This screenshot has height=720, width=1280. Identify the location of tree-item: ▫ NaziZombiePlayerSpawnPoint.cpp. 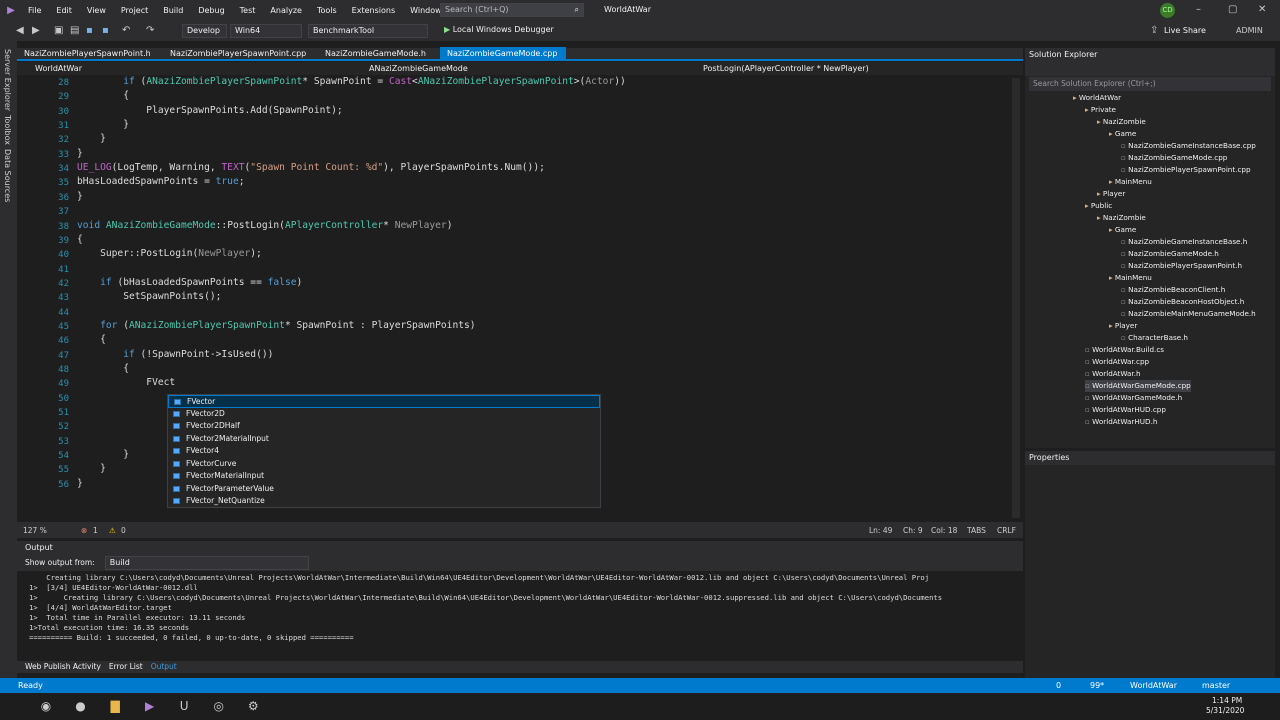
(1186, 170).